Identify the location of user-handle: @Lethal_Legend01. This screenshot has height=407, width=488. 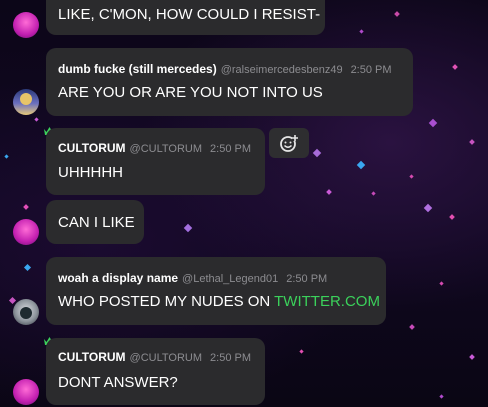
(230, 279).